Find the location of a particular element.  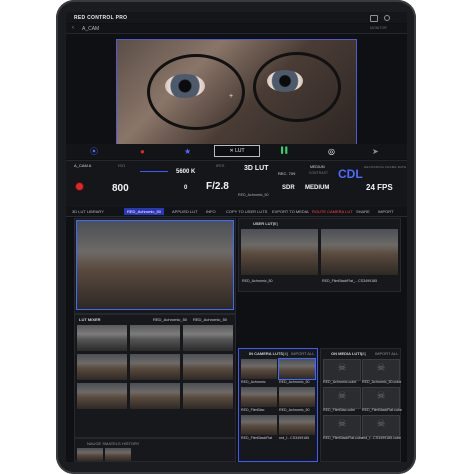

tab-copy: COPY TO USER LUTS is located at coordinates (246, 211).